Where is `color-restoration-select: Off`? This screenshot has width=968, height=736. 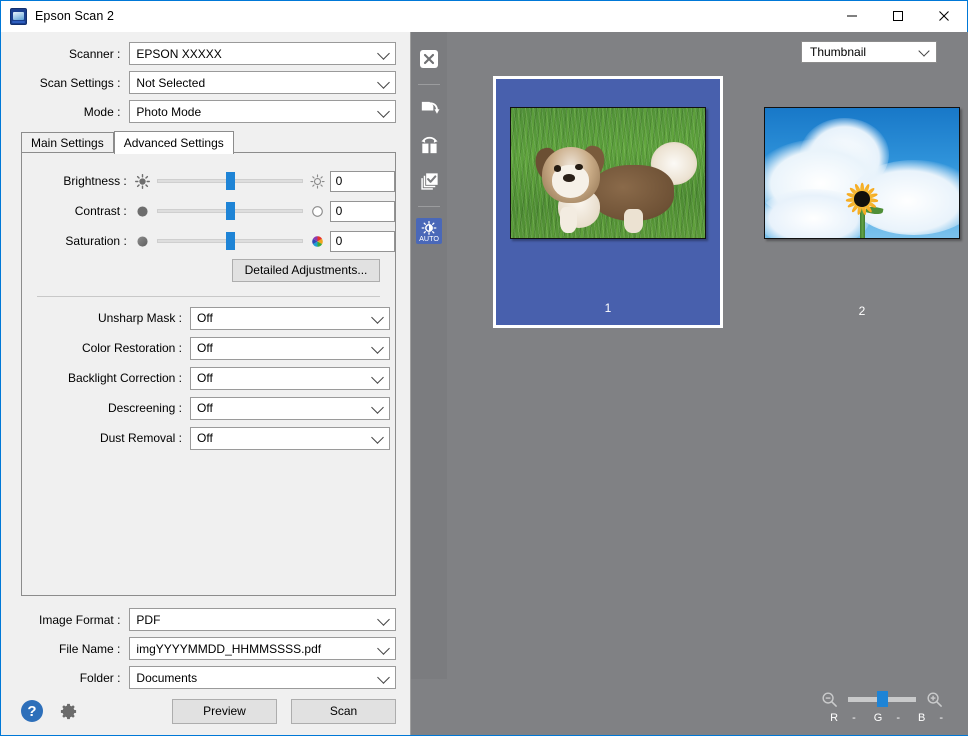 color-restoration-select: Off is located at coordinates (290, 348).